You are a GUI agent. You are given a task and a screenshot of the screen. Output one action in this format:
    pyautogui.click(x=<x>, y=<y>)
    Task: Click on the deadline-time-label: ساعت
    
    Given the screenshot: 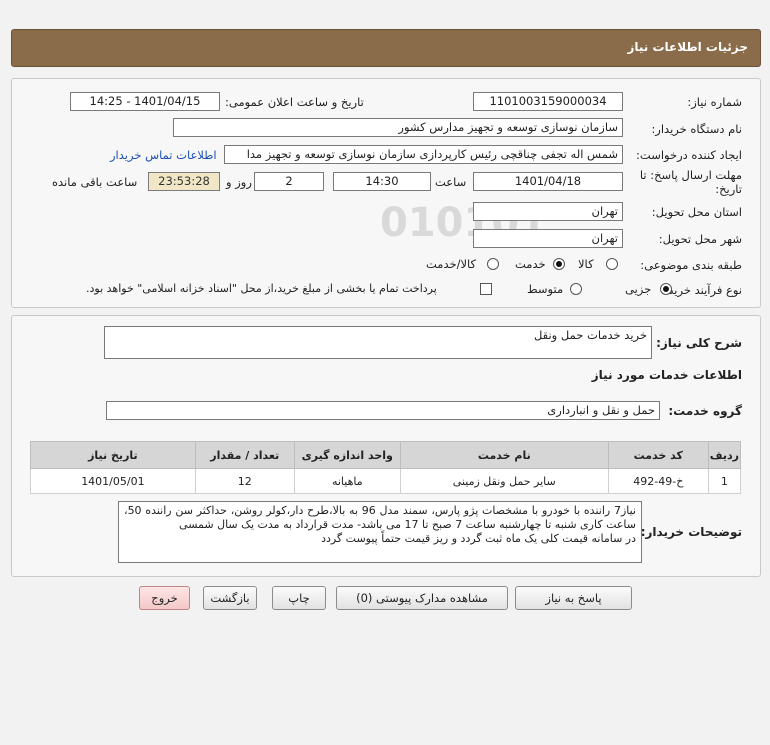 What is the action you would take?
    pyautogui.click(x=451, y=182)
    